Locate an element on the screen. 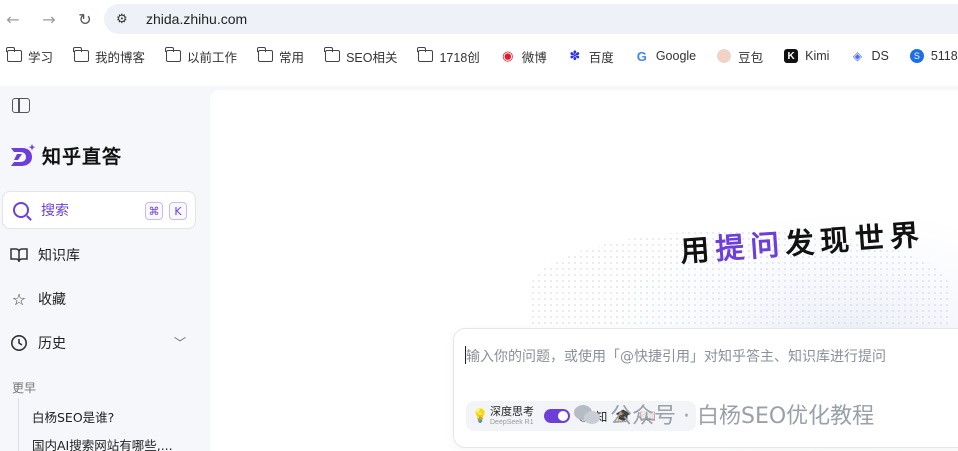  address-bar: ⚙ zhida.zhihu.com is located at coordinates (531, 19).